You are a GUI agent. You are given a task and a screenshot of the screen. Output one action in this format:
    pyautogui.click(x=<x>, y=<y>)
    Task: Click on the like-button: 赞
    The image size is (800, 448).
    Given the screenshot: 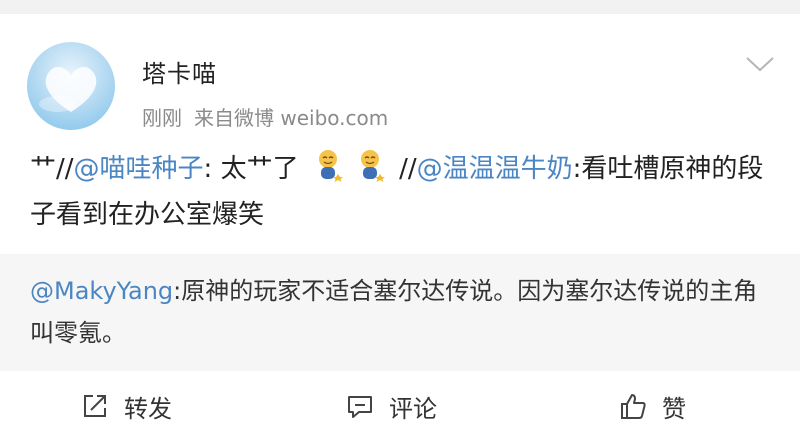 What is the action you would take?
    pyautogui.click(x=652, y=406)
    